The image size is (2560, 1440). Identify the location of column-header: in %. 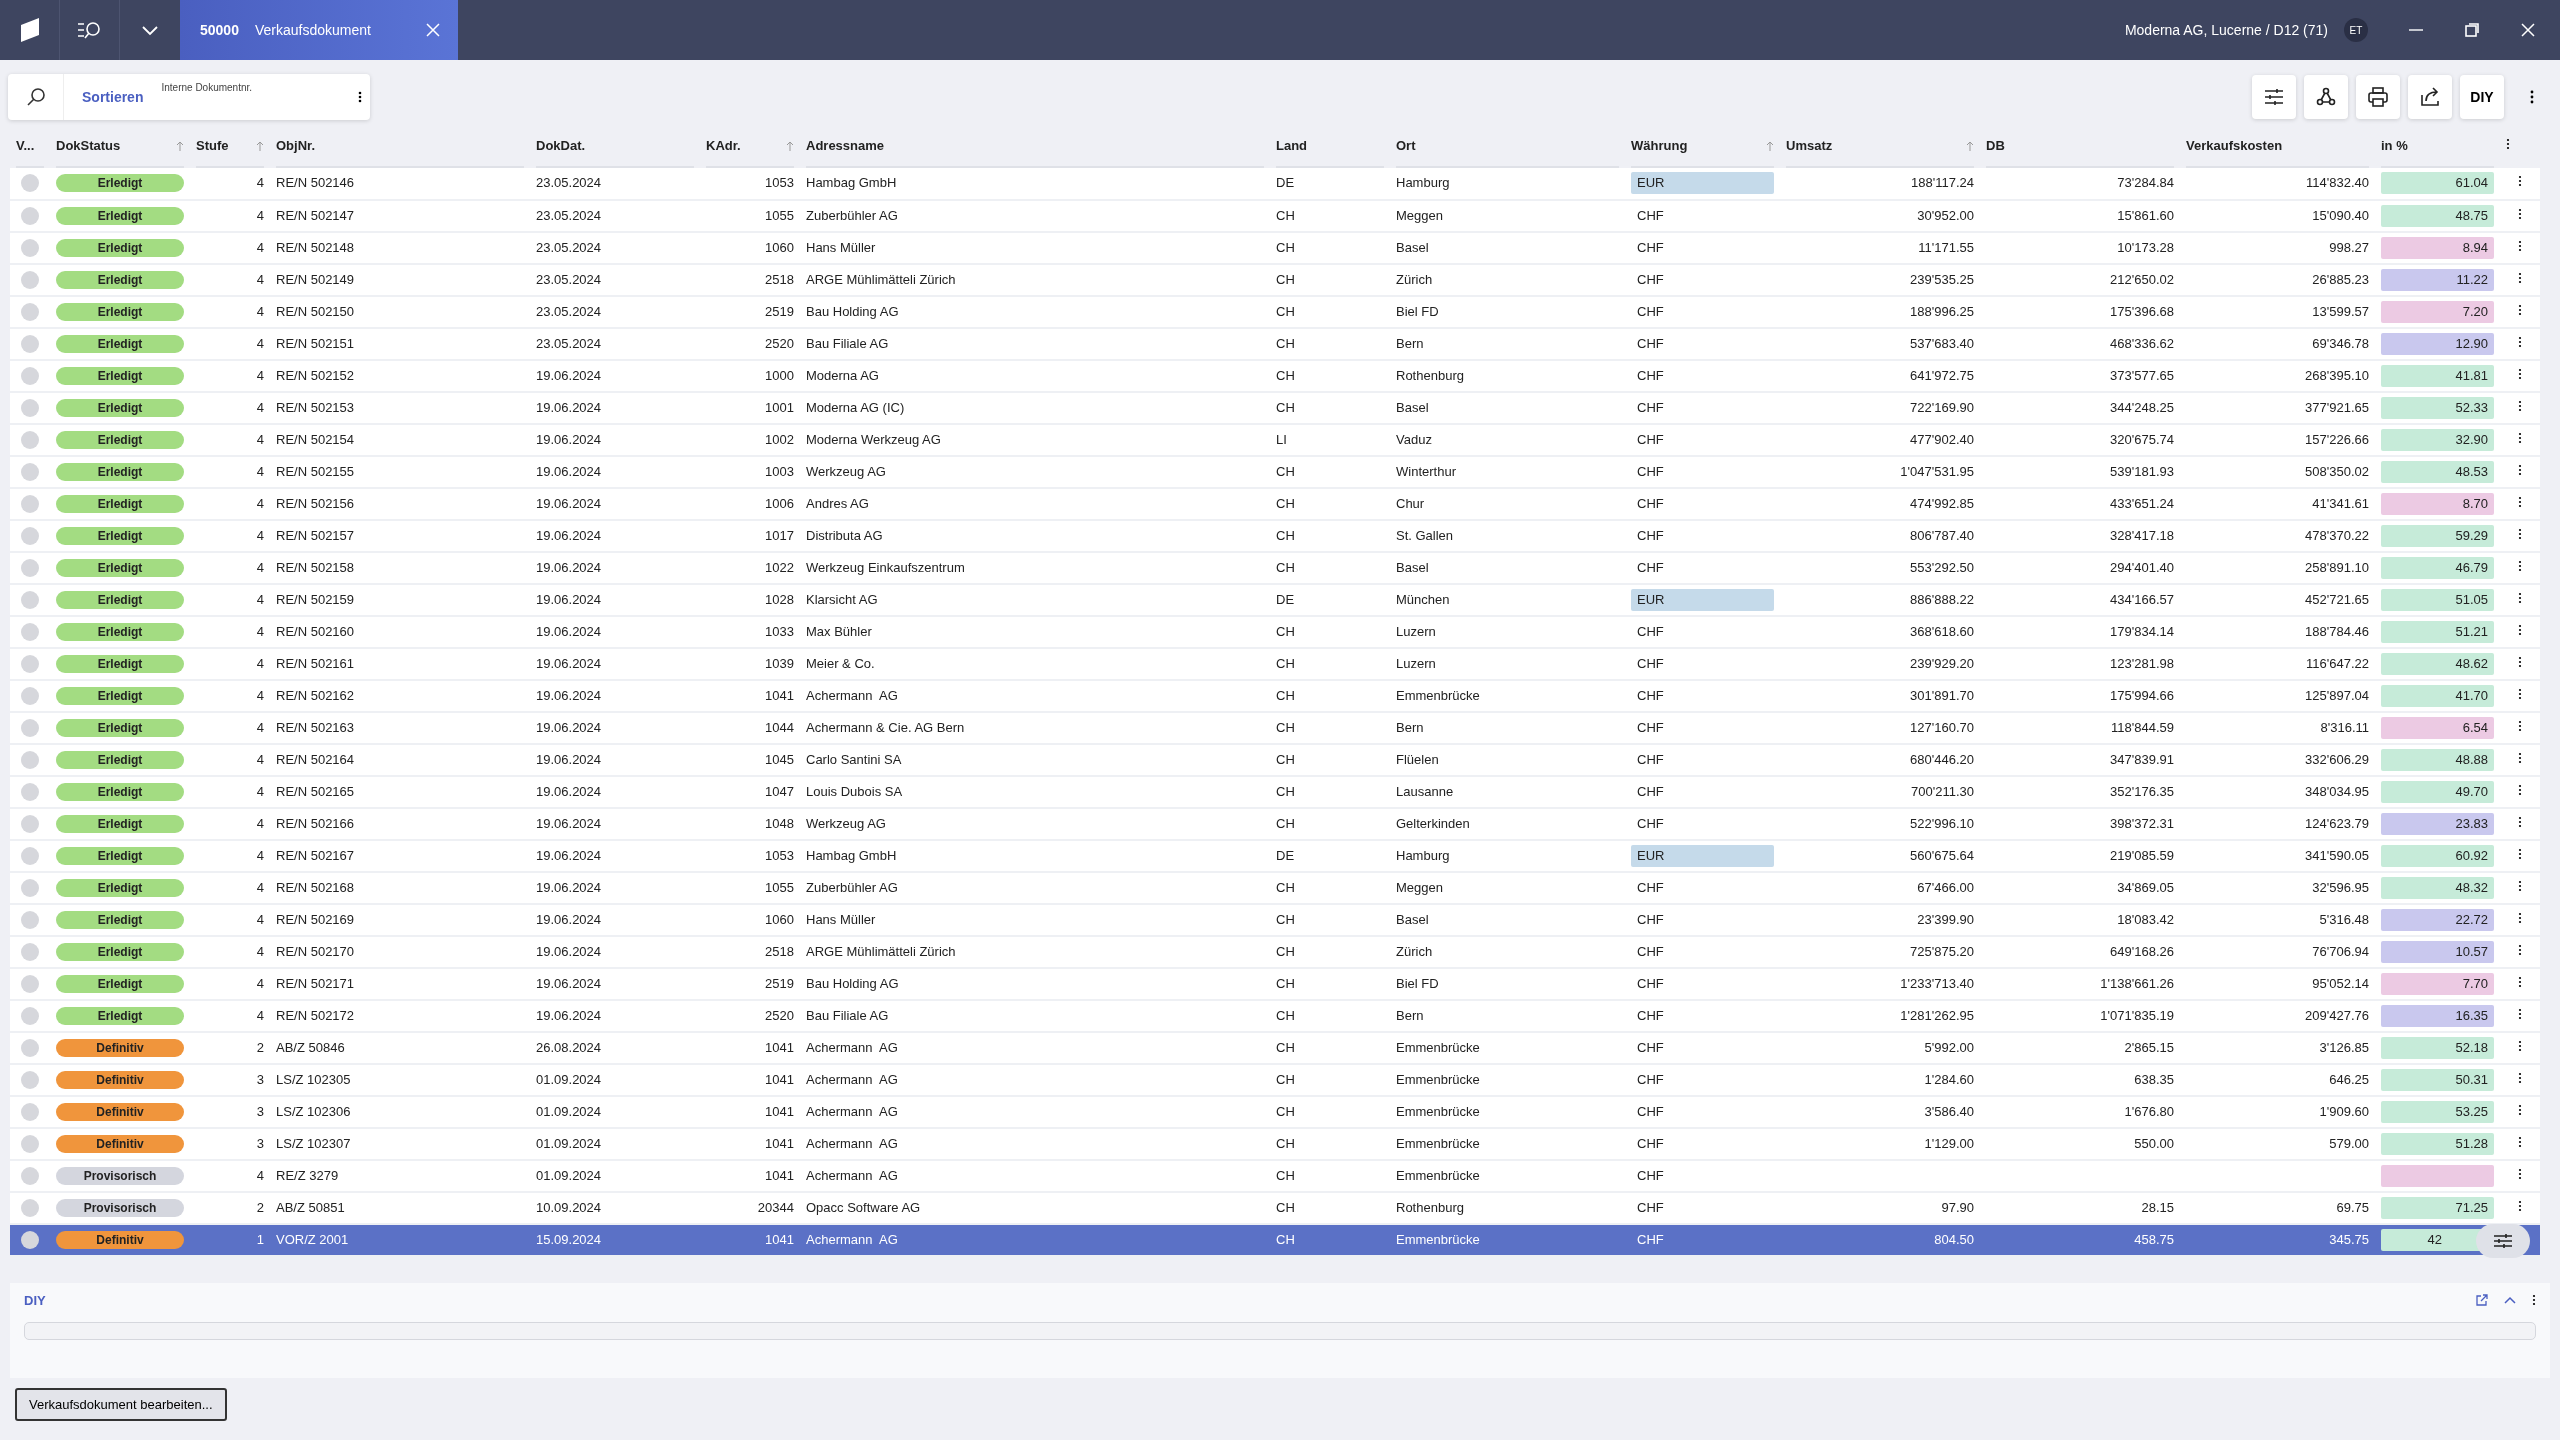
(2437, 146).